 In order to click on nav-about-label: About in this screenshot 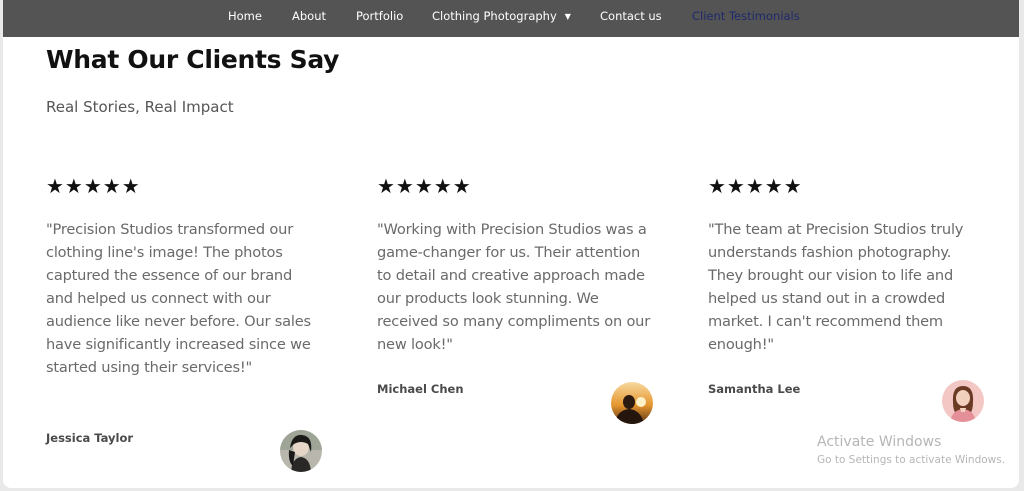, I will do `click(309, 16)`.